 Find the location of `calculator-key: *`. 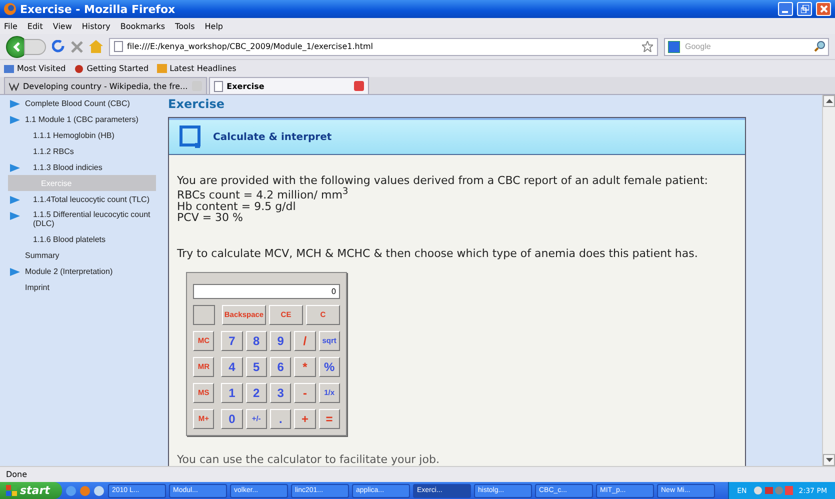

calculator-key: * is located at coordinates (305, 366).